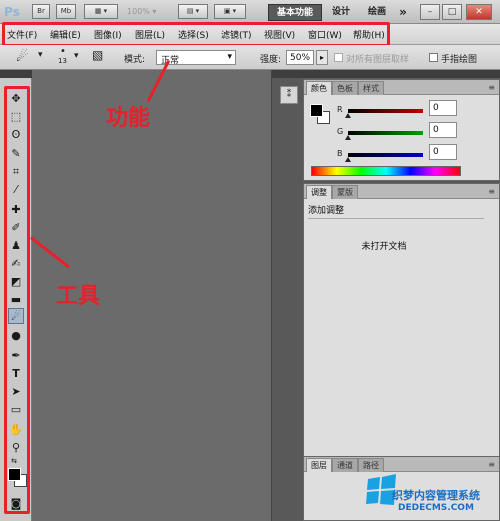 The height and width of the screenshot is (521, 500). Describe the element at coordinates (326, 211) in the screenshot. I see `adjustments-title: 添加调整` at that location.